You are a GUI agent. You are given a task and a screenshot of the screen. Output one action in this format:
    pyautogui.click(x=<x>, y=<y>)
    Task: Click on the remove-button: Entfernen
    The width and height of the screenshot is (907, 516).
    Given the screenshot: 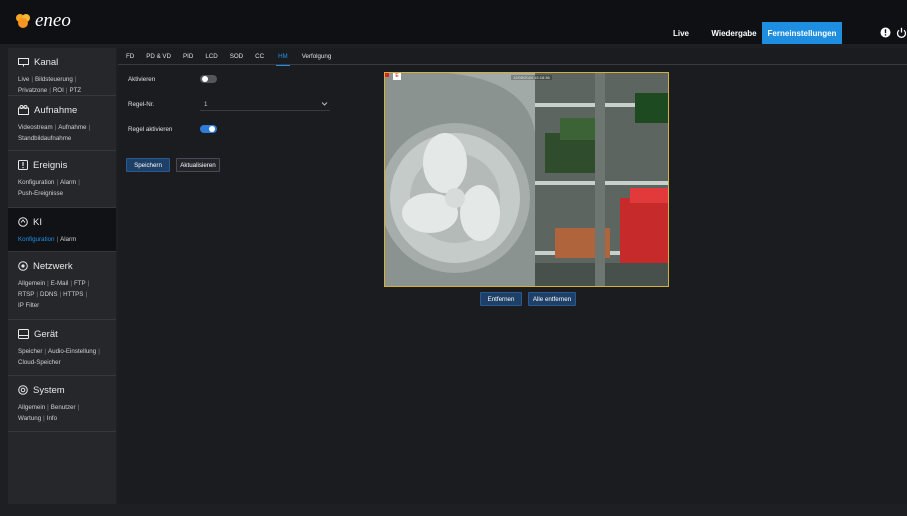 What is the action you would take?
    pyautogui.click(x=501, y=299)
    